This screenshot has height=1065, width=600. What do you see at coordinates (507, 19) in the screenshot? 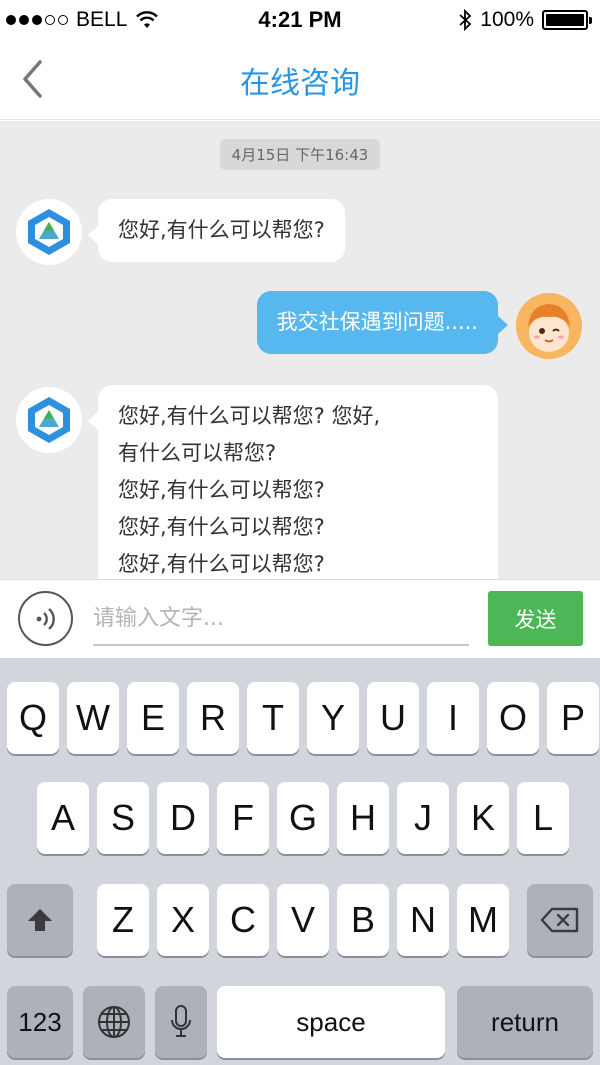
I see `battery-percent: 100%` at bounding box center [507, 19].